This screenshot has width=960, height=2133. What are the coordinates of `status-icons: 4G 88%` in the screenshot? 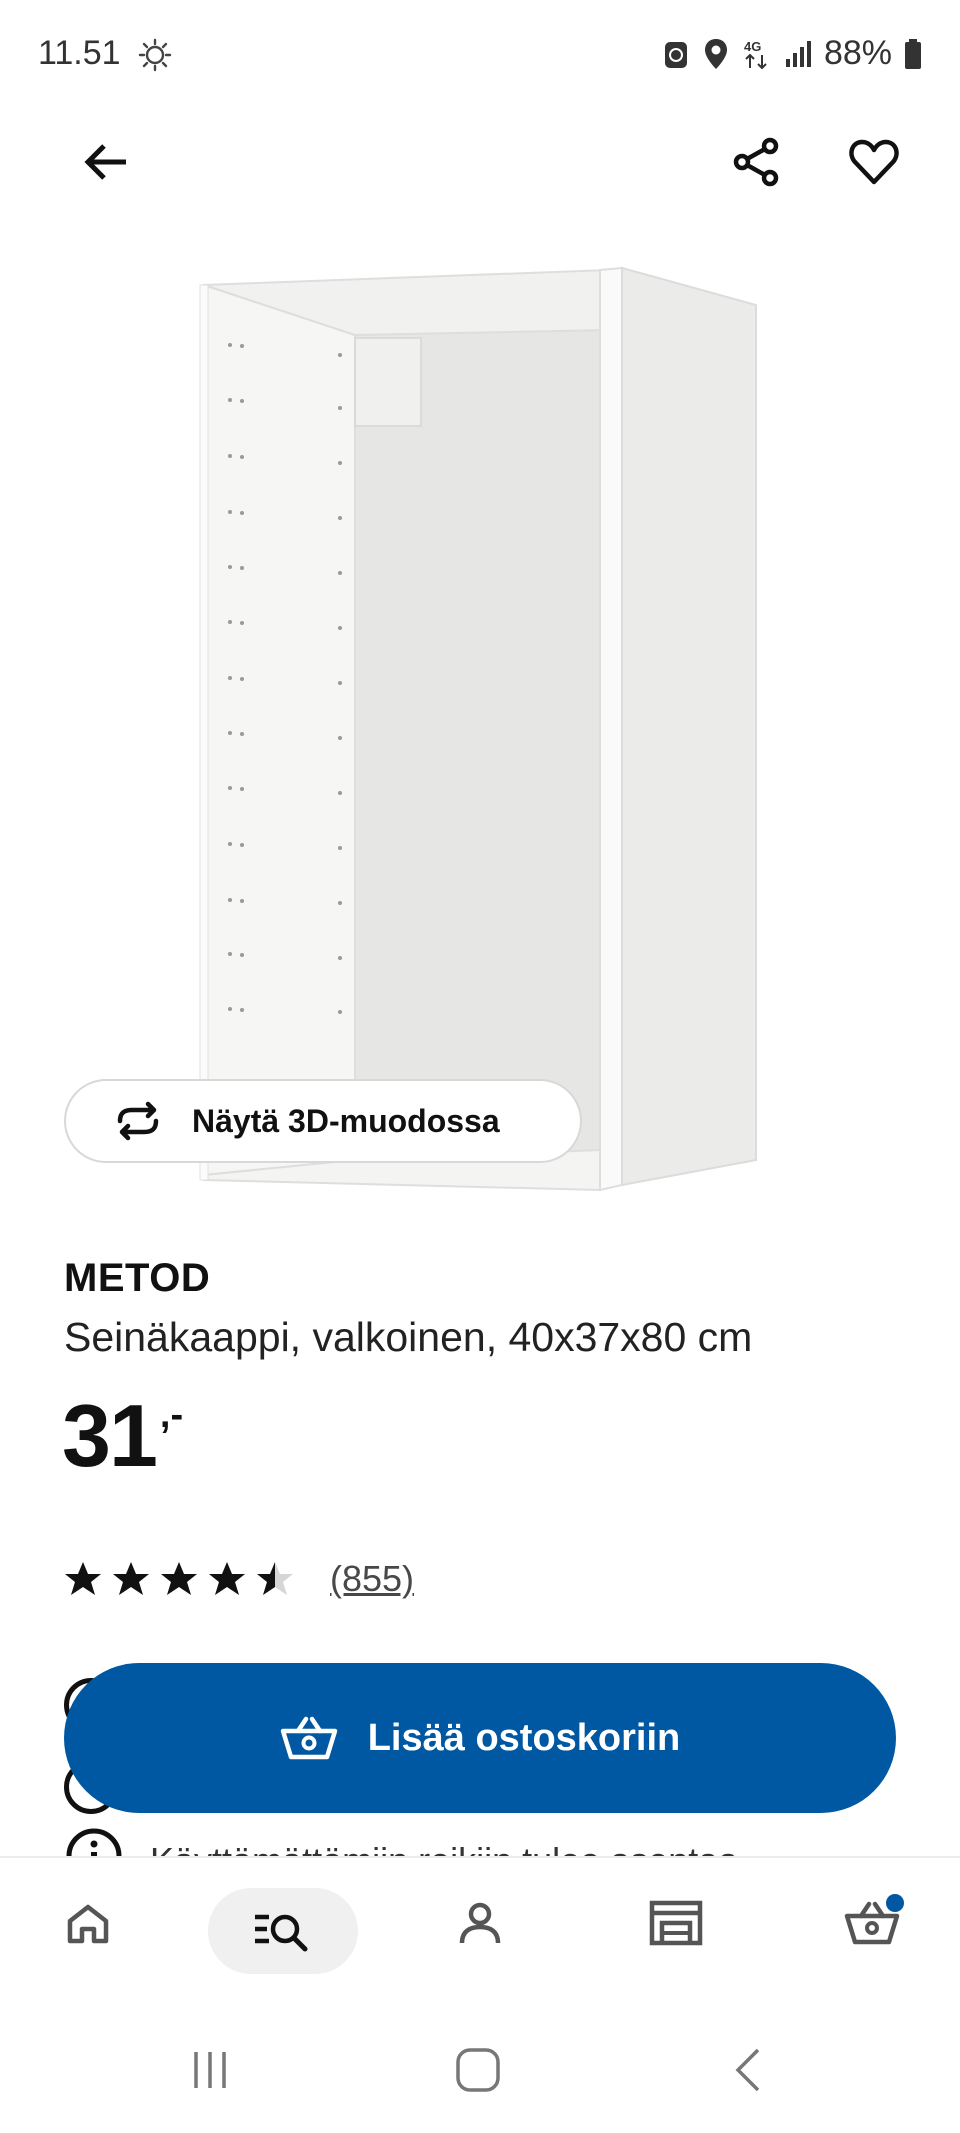 It's located at (792, 53).